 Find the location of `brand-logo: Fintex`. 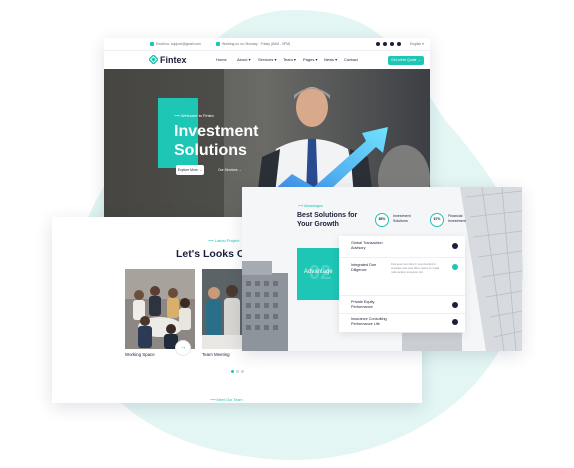

brand-logo: Fintex is located at coordinates (168, 60).